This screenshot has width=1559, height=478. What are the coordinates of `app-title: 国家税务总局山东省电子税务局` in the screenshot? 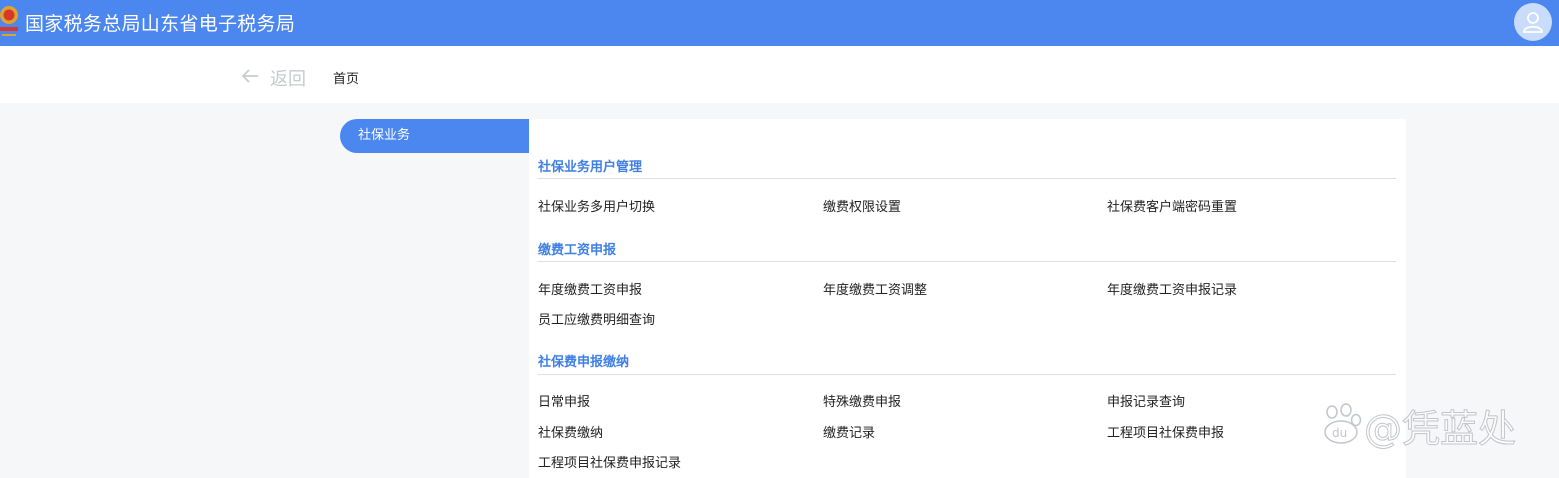 It's located at (160, 24).